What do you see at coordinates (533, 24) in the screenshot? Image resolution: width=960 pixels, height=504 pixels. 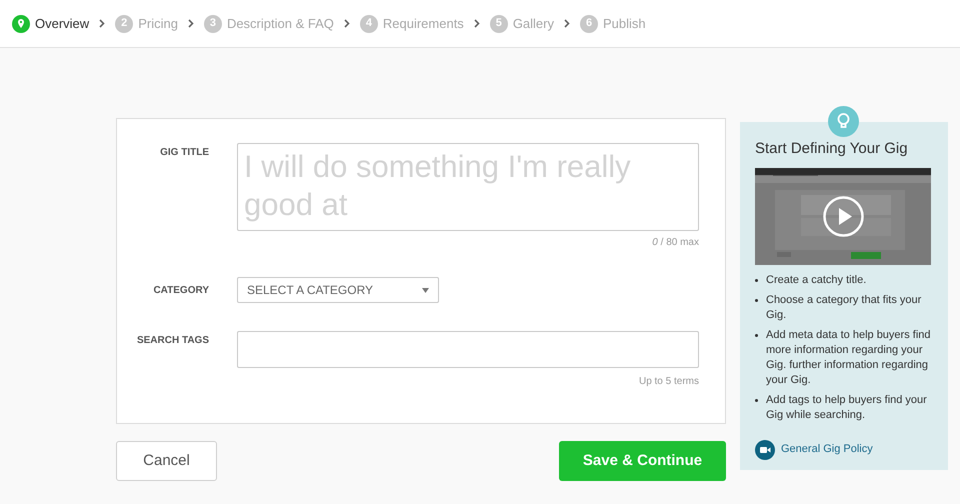 I see `step-tab: Gallery` at bounding box center [533, 24].